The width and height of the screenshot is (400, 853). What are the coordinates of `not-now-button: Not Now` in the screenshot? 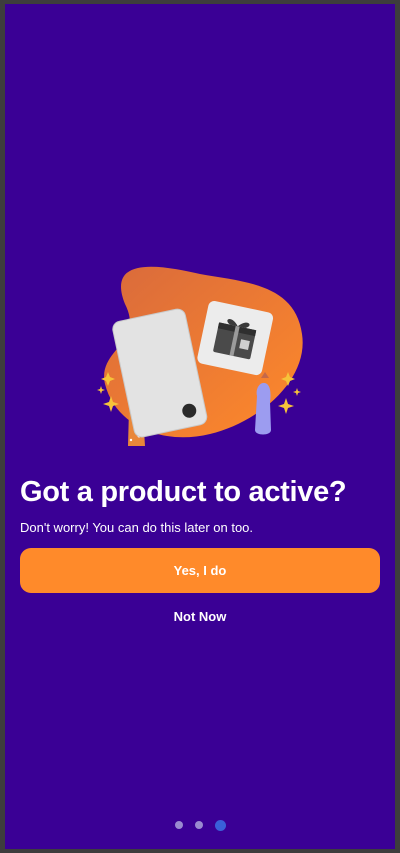 It's located at (200, 616).